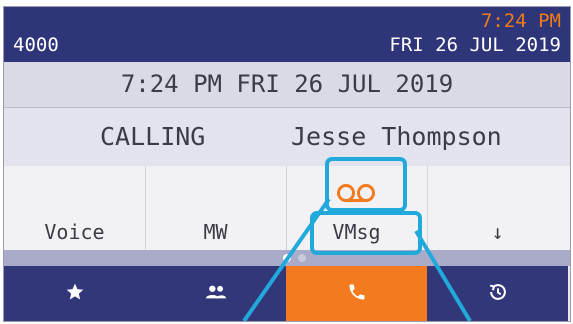 This screenshot has height=324, width=573. What do you see at coordinates (475, 45) in the screenshot?
I see `clock-date: FRI 26 JUL 2019` at bounding box center [475, 45].